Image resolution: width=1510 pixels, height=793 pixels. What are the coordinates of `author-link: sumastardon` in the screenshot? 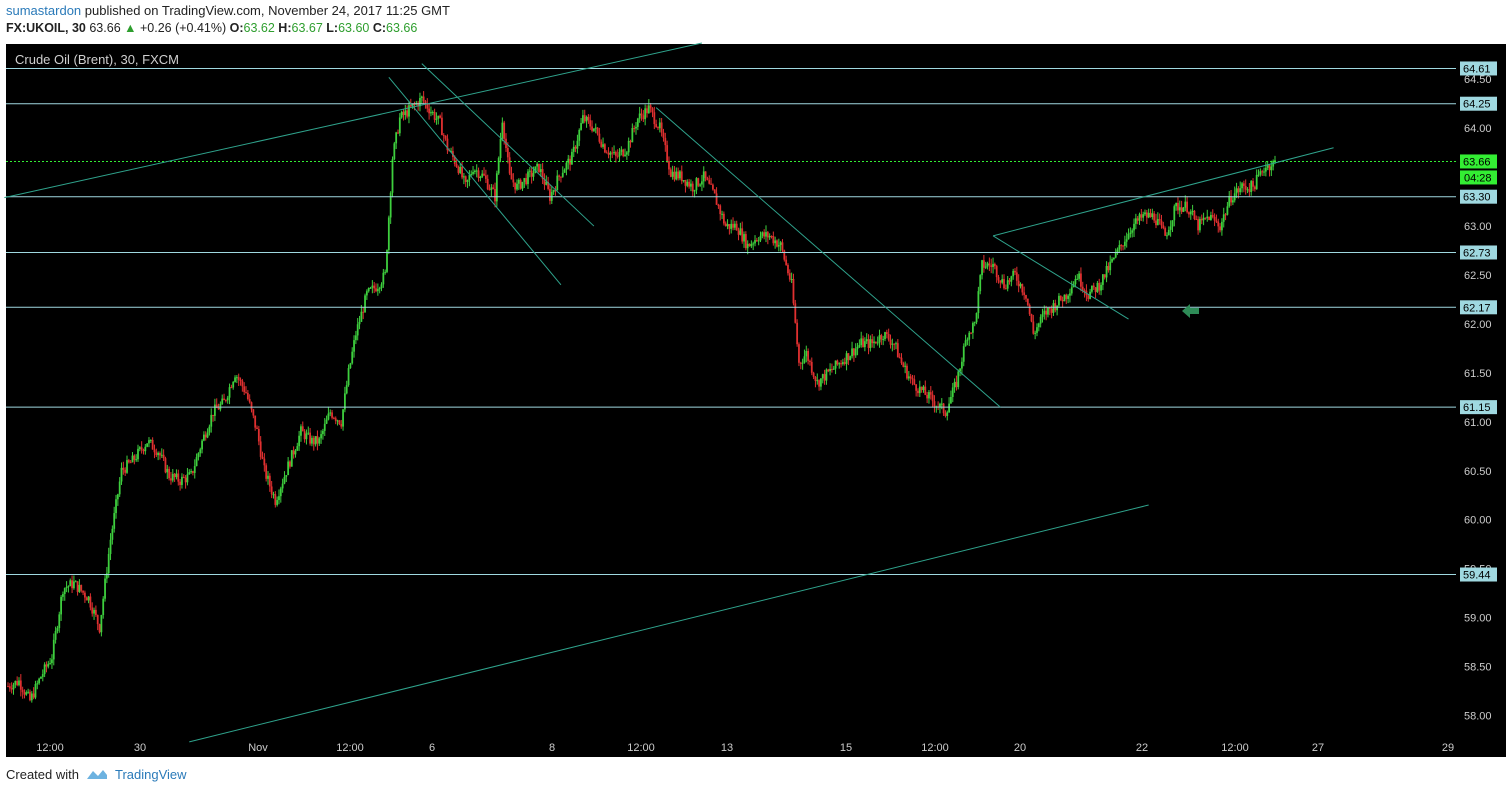 It's located at (43, 10).